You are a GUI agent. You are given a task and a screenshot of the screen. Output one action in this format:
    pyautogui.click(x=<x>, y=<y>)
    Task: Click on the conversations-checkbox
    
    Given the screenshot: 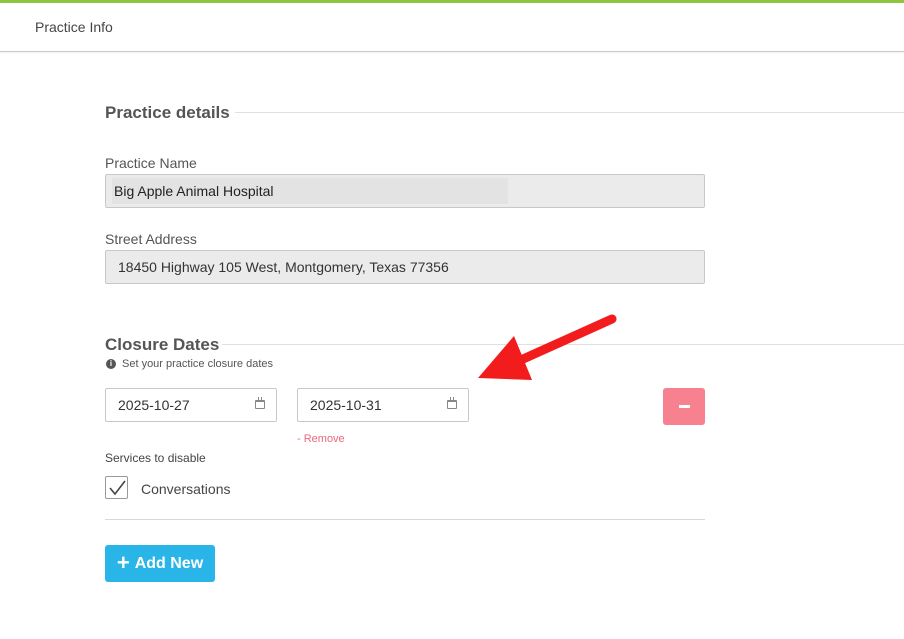 What is the action you would take?
    pyautogui.click(x=116, y=487)
    